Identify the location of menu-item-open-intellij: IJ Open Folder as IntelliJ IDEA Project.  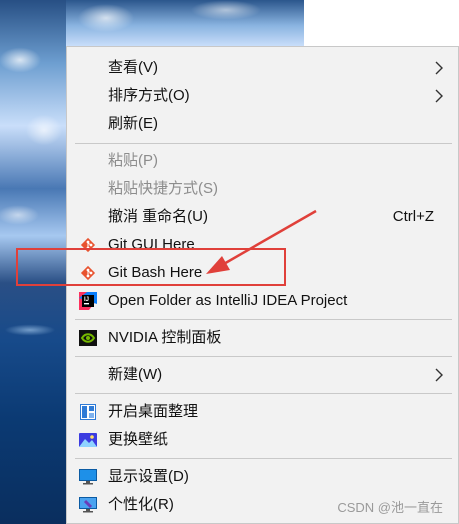
(262, 301).